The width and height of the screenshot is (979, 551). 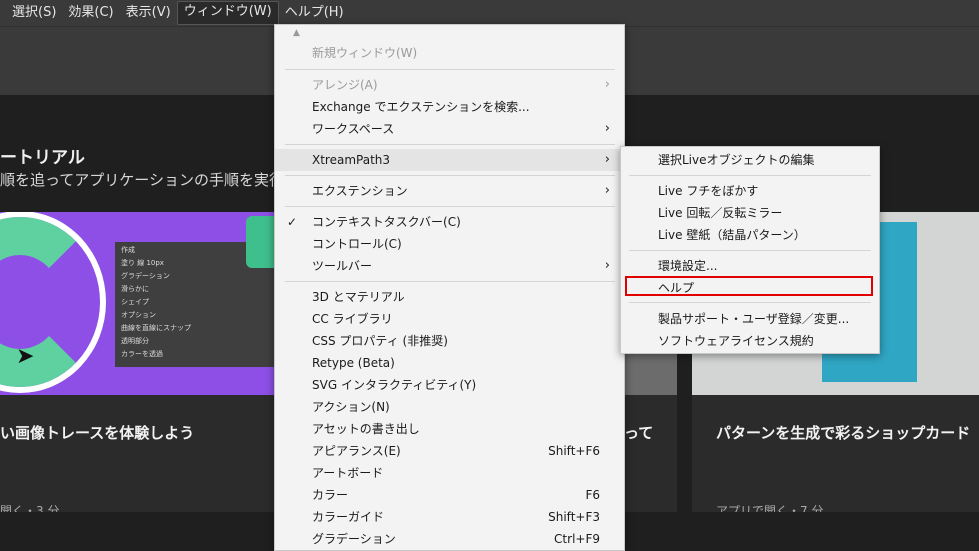 I want to click on menu-item-css-properties: CSS プロパティ (非推奨), so click(x=449, y=341).